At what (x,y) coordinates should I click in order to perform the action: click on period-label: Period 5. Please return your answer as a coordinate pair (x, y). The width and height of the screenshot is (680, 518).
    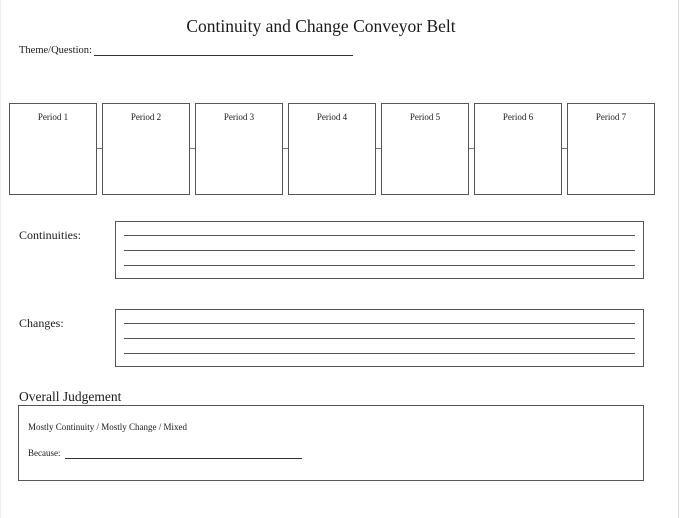
    Looking at the image, I should click on (425, 117).